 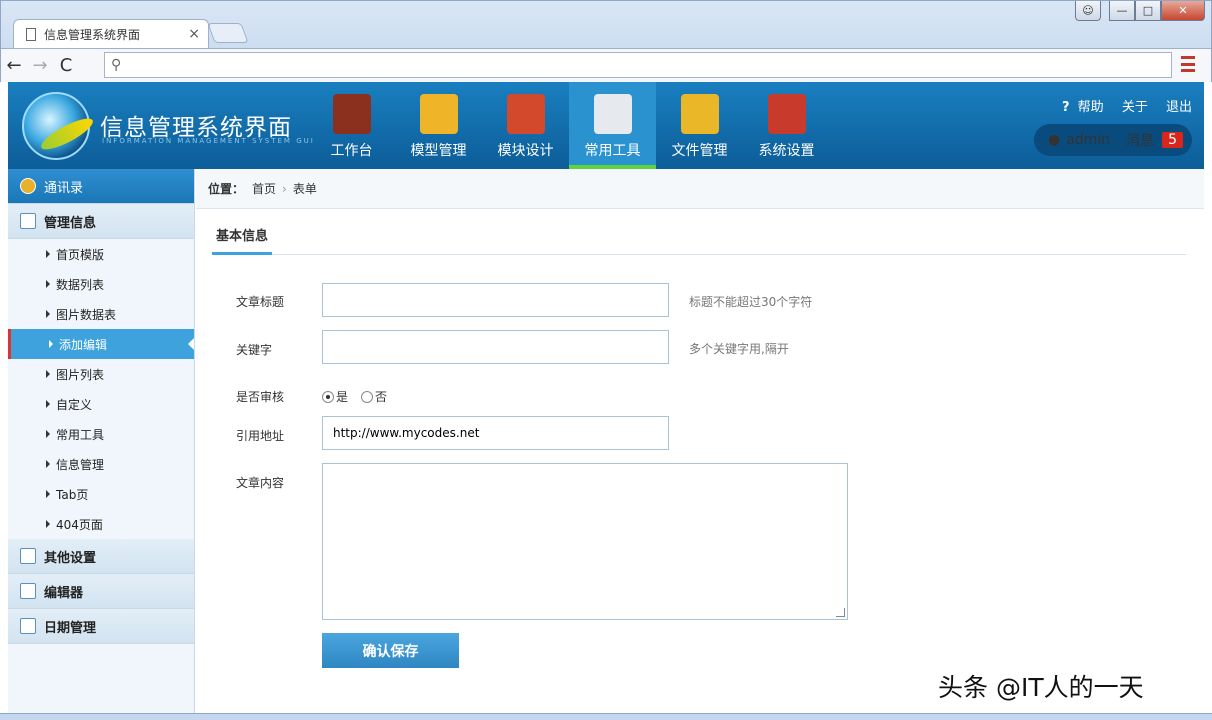 What do you see at coordinates (525, 151) in the screenshot?
I see `nav-label: 模块设计` at bounding box center [525, 151].